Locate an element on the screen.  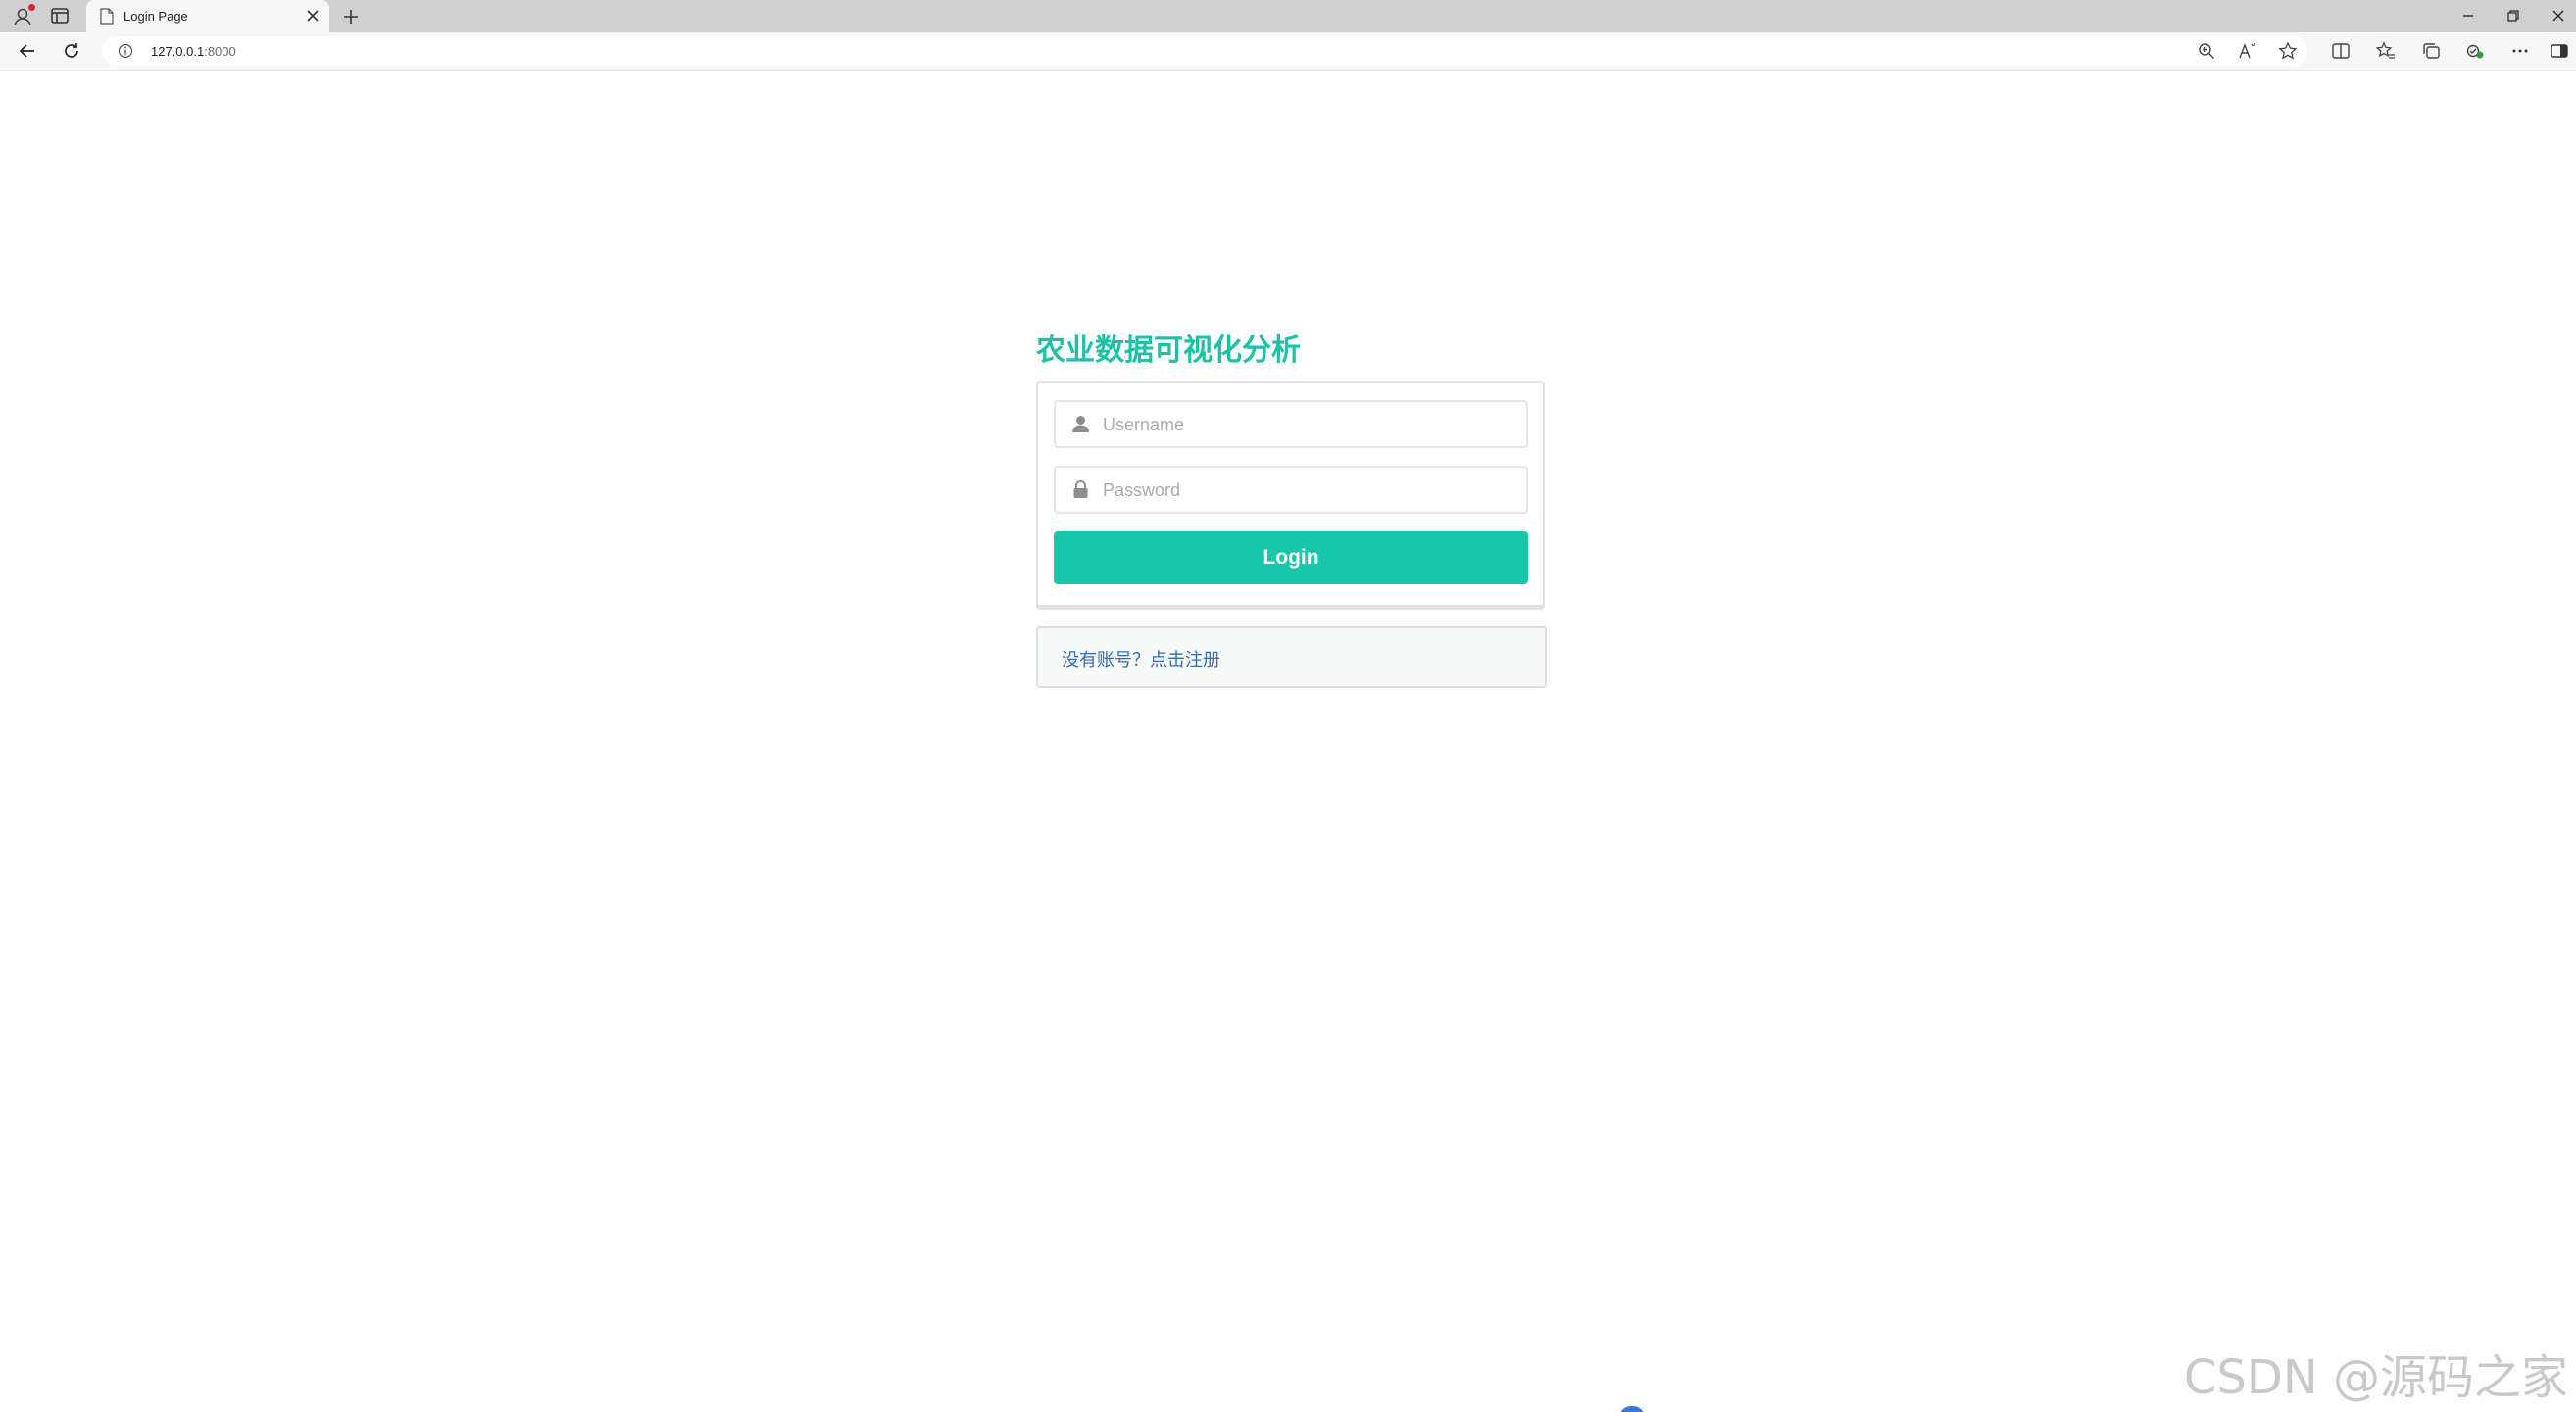
username-input is located at coordinates (1308, 425).